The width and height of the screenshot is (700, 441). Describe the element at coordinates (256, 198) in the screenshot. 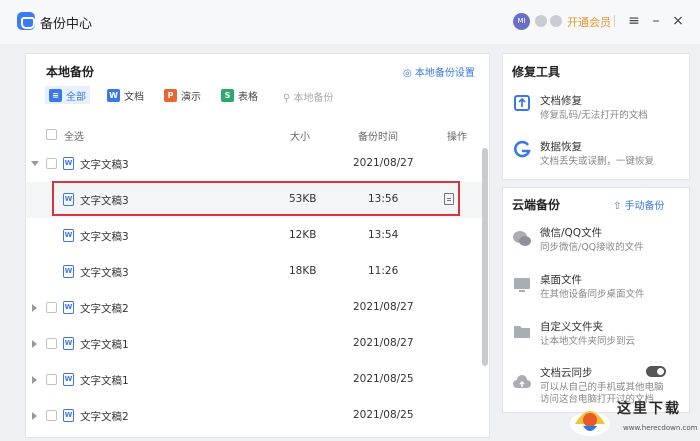

I see `selection-highlight` at that location.